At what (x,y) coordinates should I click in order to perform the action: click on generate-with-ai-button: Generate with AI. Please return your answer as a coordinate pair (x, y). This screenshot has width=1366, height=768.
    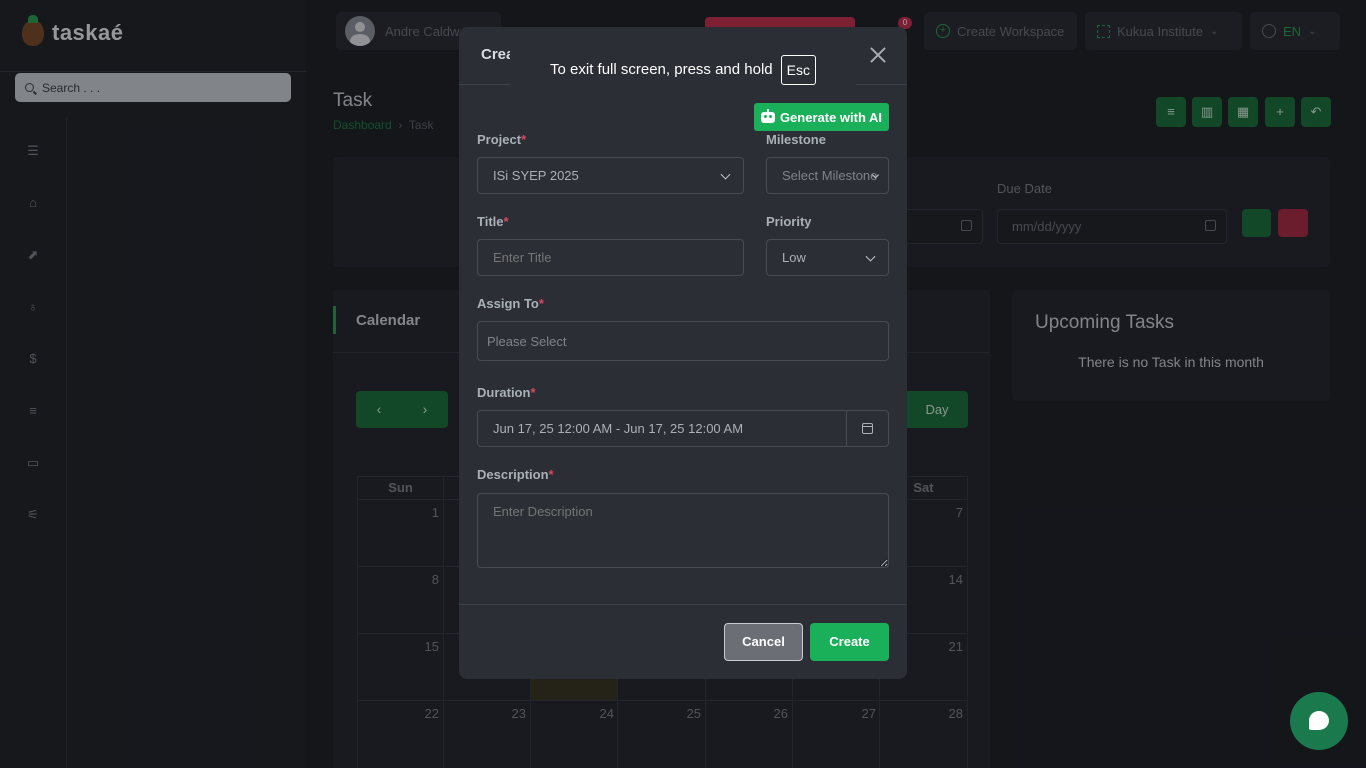
    Looking at the image, I should click on (821, 117).